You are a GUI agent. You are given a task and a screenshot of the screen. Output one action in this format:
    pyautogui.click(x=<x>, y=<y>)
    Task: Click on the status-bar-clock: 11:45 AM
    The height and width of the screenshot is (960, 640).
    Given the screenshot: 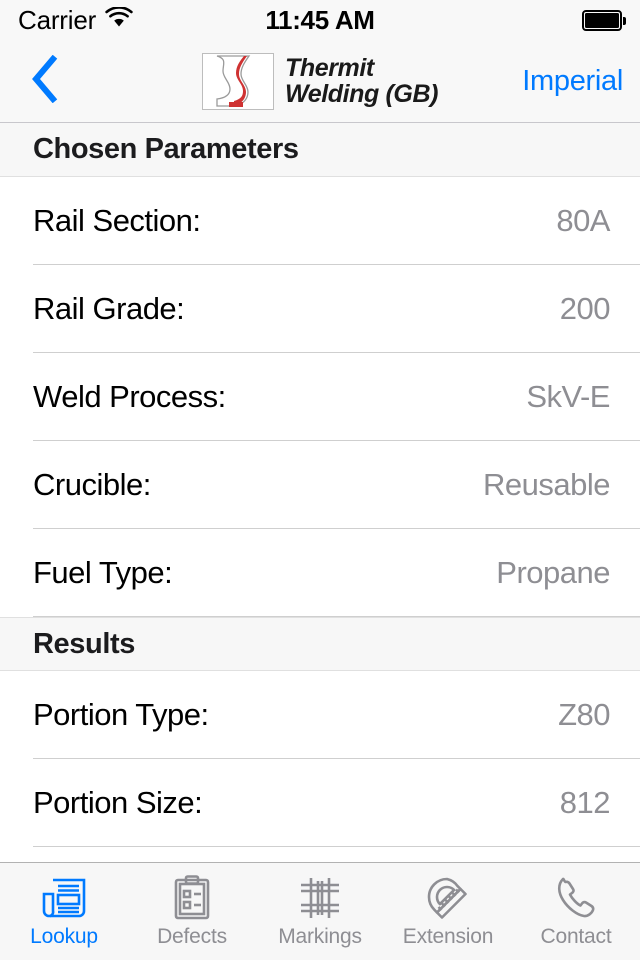 What is the action you would take?
    pyautogui.click(x=320, y=19)
    